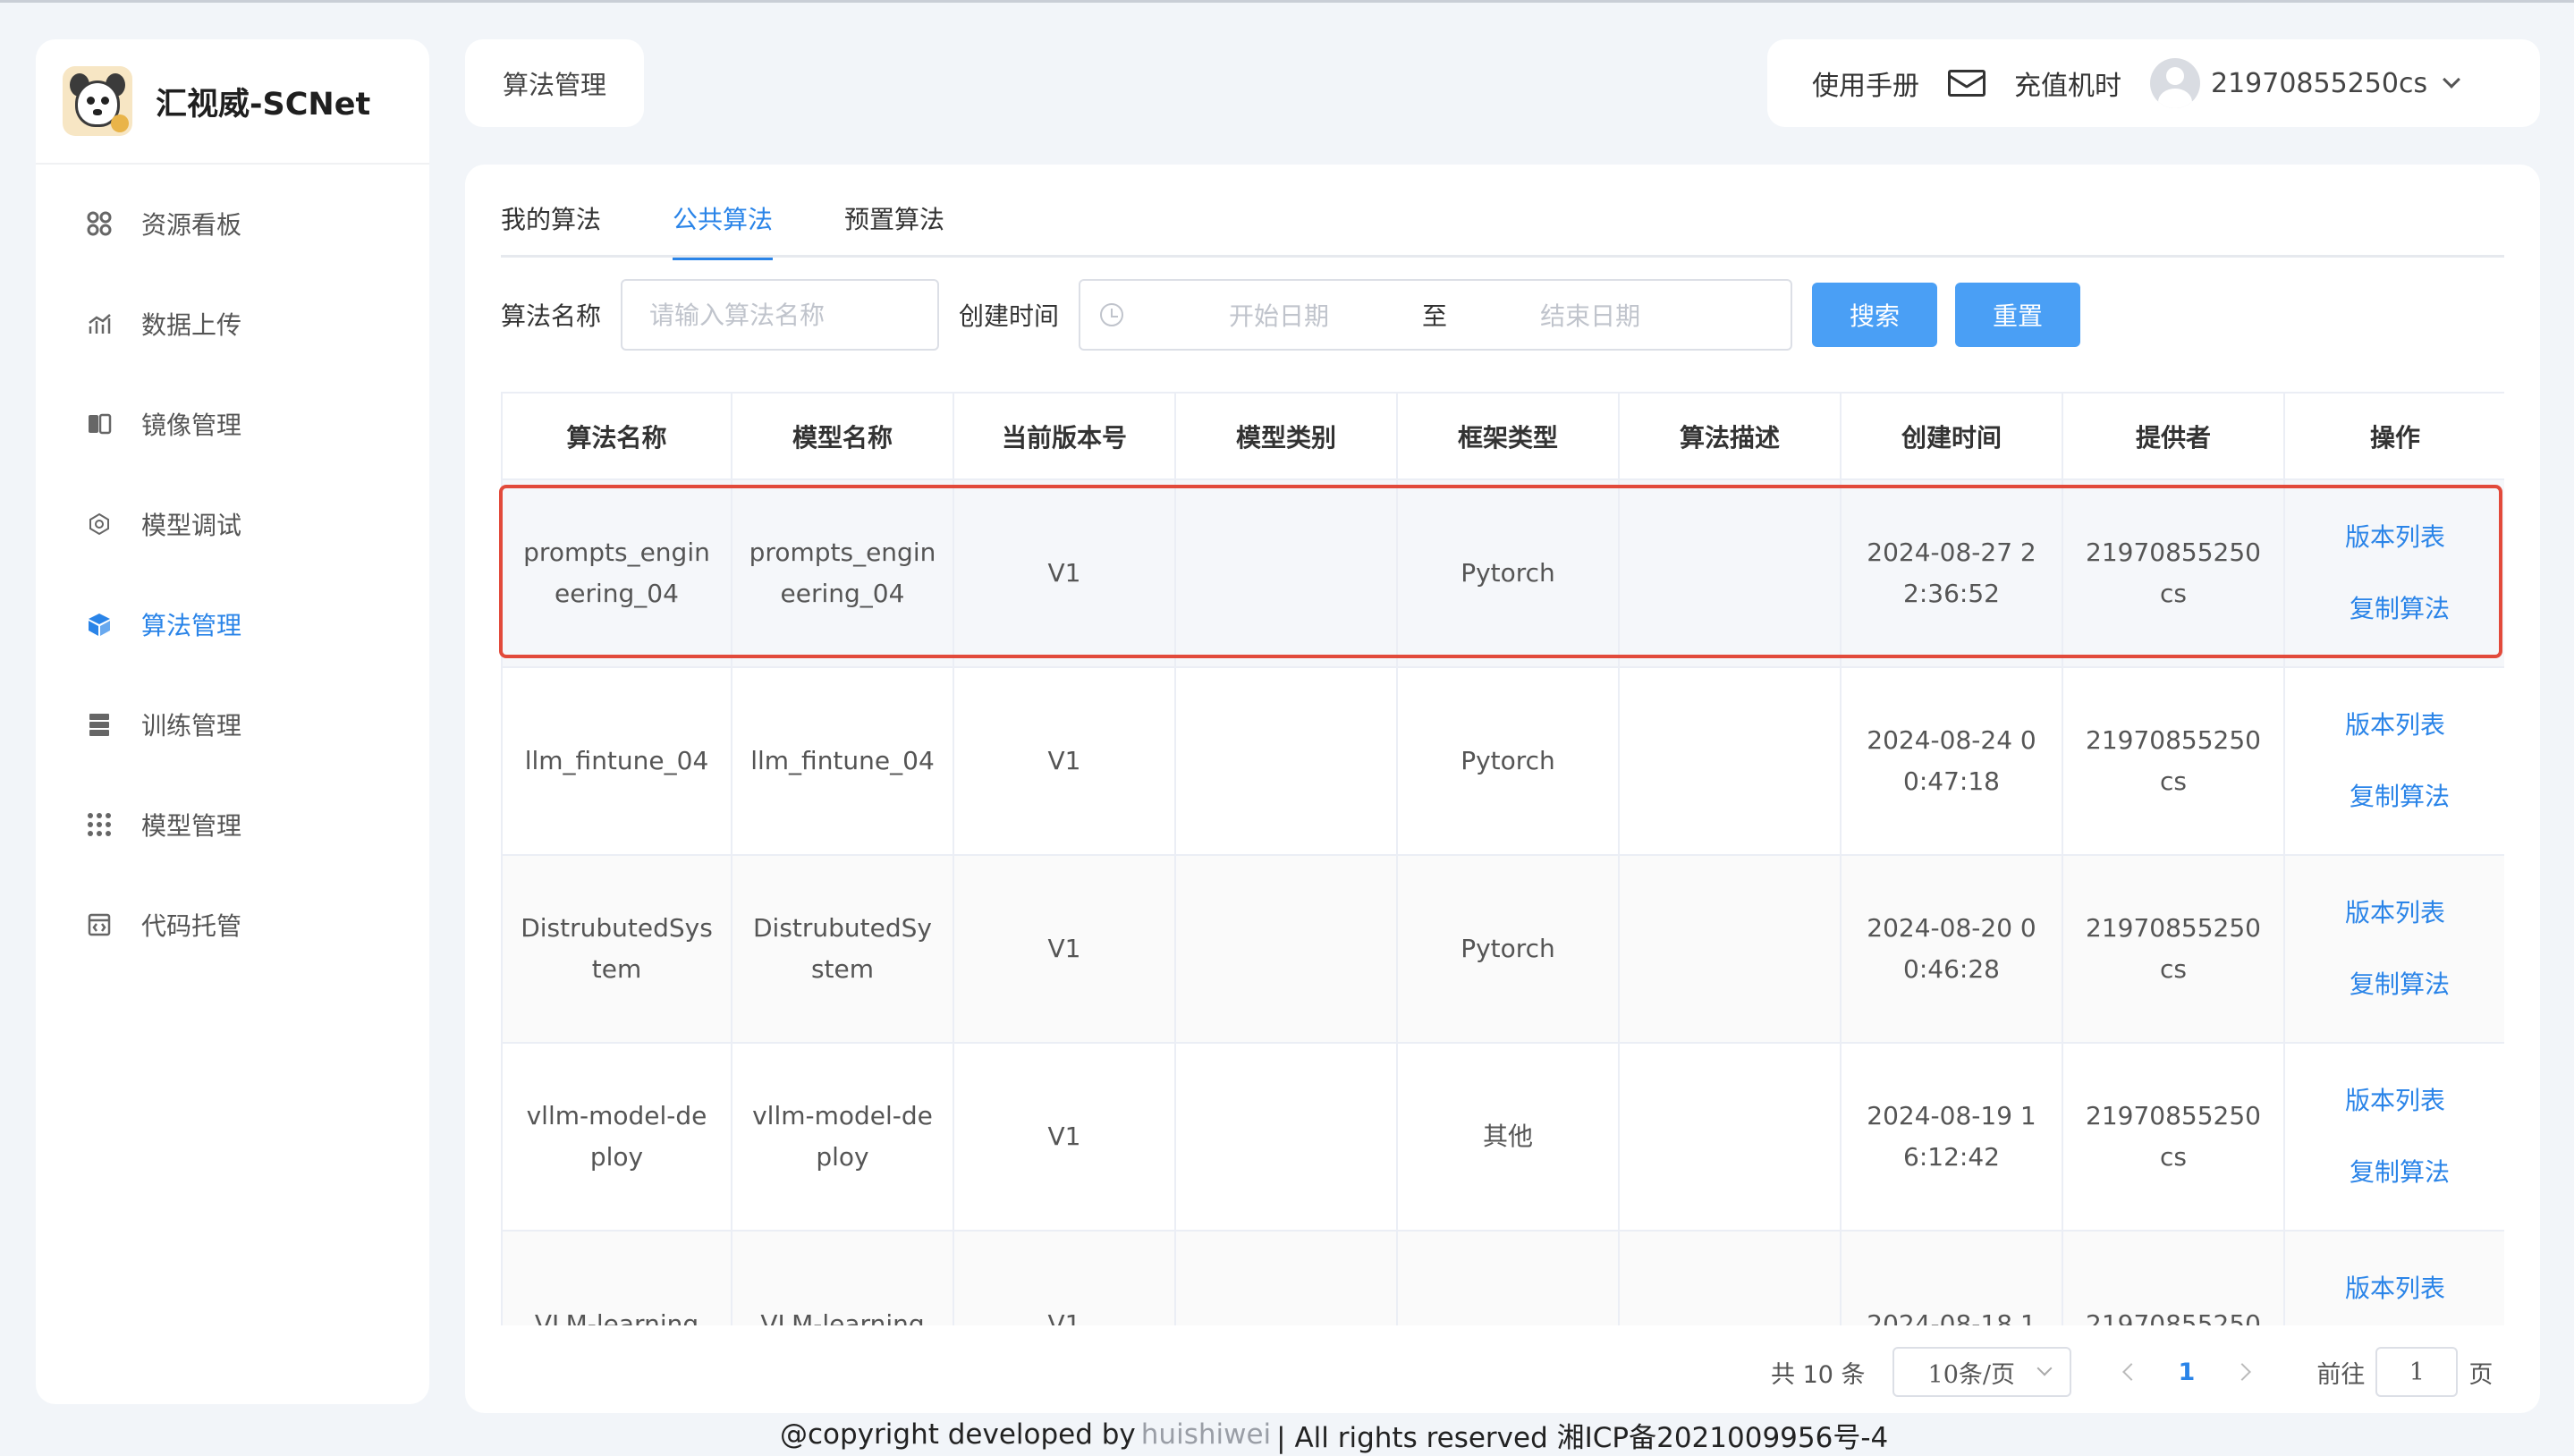 Image resolution: width=2574 pixels, height=1456 pixels. Describe the element at coordinates (1952, 1137) in the screenshot. I see `cell-created: 2024-08-19 16:12:42` at that location.